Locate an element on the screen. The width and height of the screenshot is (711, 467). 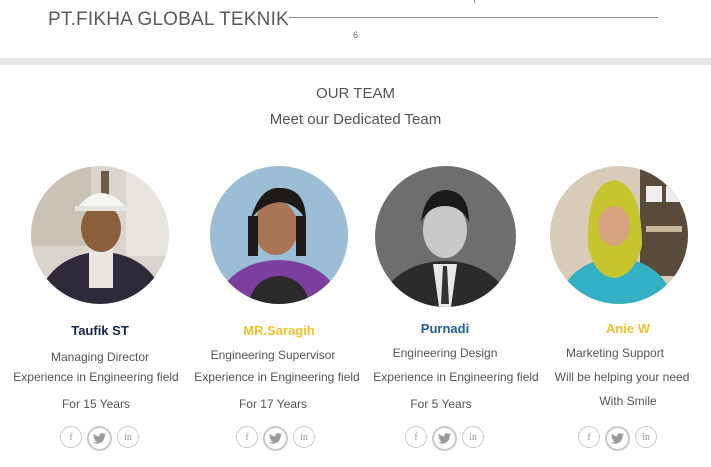
header: PT.FIKHA GLOBAL TEKNIK 6 is located at coordinates (355, 29).